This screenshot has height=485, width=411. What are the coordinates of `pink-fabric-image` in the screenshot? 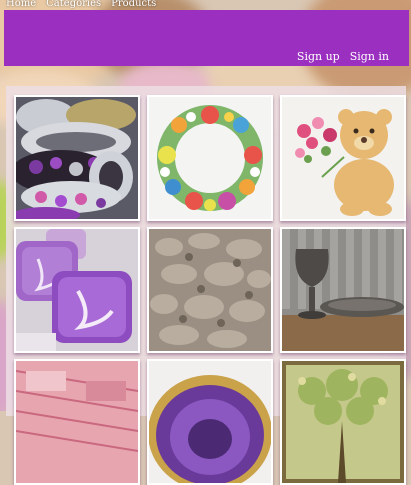 It's located at (77, 422).